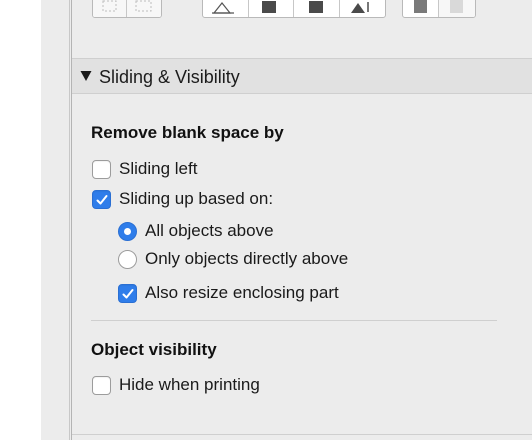  Describe the element at coordinates (223, 8) in the screenshot. I see `align-bottom-icon` at that location.